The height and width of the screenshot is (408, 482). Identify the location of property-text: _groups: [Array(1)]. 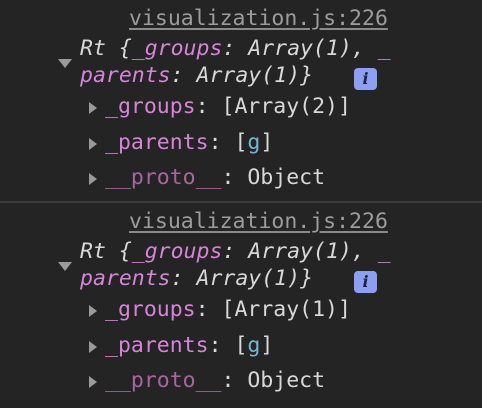
(228, 309).